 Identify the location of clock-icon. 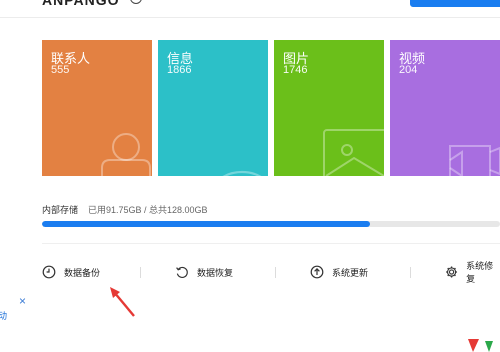
(49, 272).